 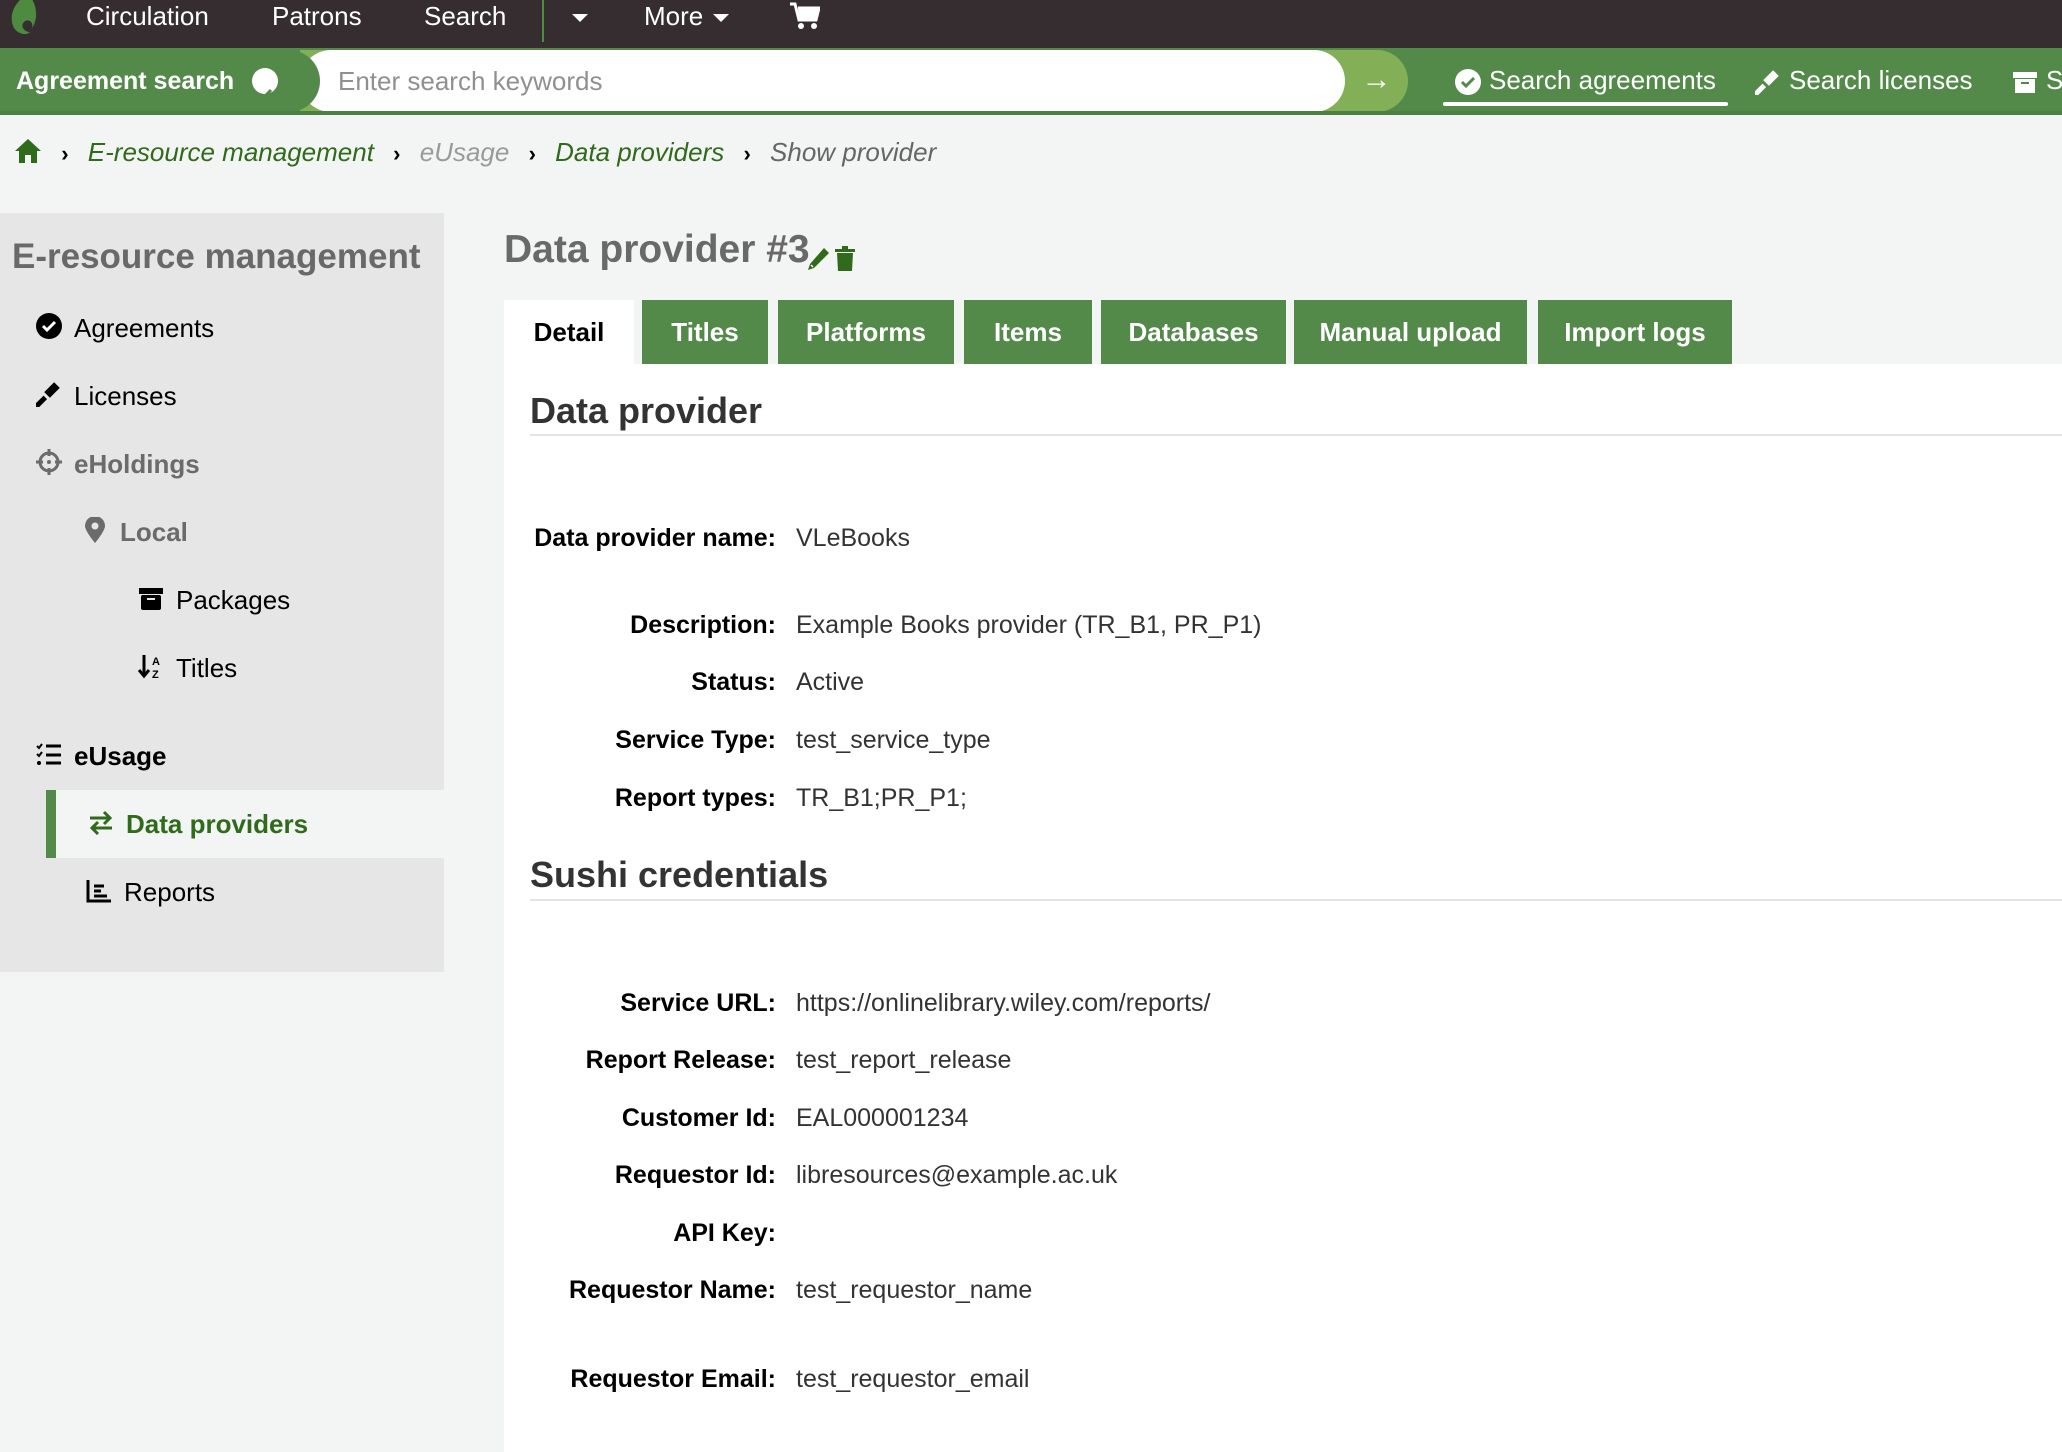 What do you see at coordinates (1031, 24) in the screenshot?
I see `top-navigation: Circulation Patrons Search More` at bounding box center [1031, 24].